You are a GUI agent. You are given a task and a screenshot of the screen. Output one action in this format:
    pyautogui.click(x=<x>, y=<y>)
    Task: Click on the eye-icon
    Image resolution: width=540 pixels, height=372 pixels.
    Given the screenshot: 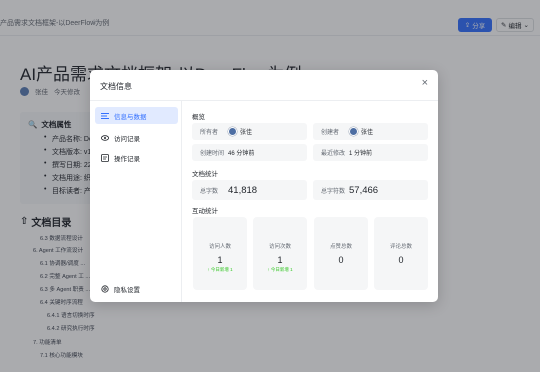 What is the action you would take?
    pyautogui.click(x=105, y=138)
    